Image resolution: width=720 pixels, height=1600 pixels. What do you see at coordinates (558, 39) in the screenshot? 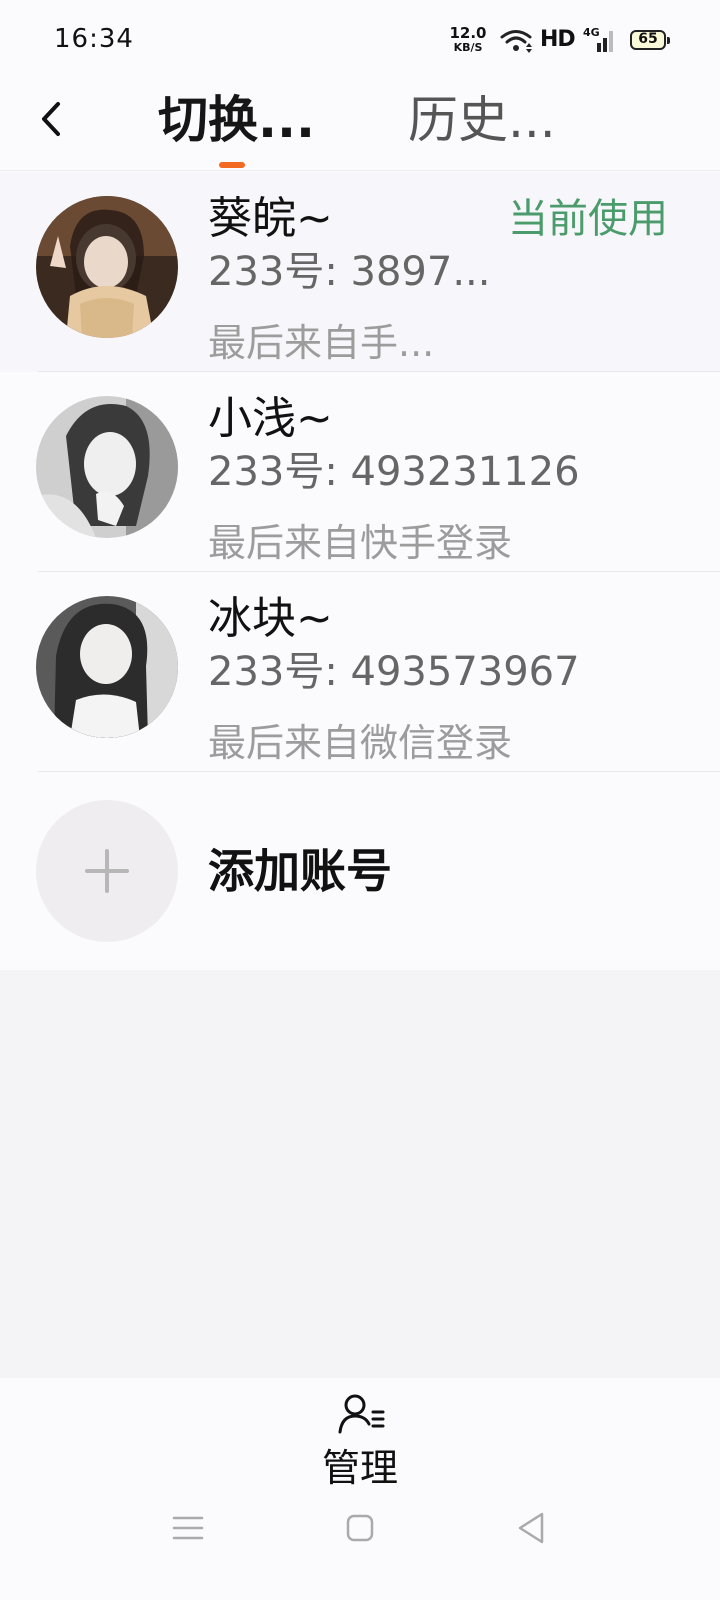
I see `hd-indicator: HD` at bounding box center [558, 39].